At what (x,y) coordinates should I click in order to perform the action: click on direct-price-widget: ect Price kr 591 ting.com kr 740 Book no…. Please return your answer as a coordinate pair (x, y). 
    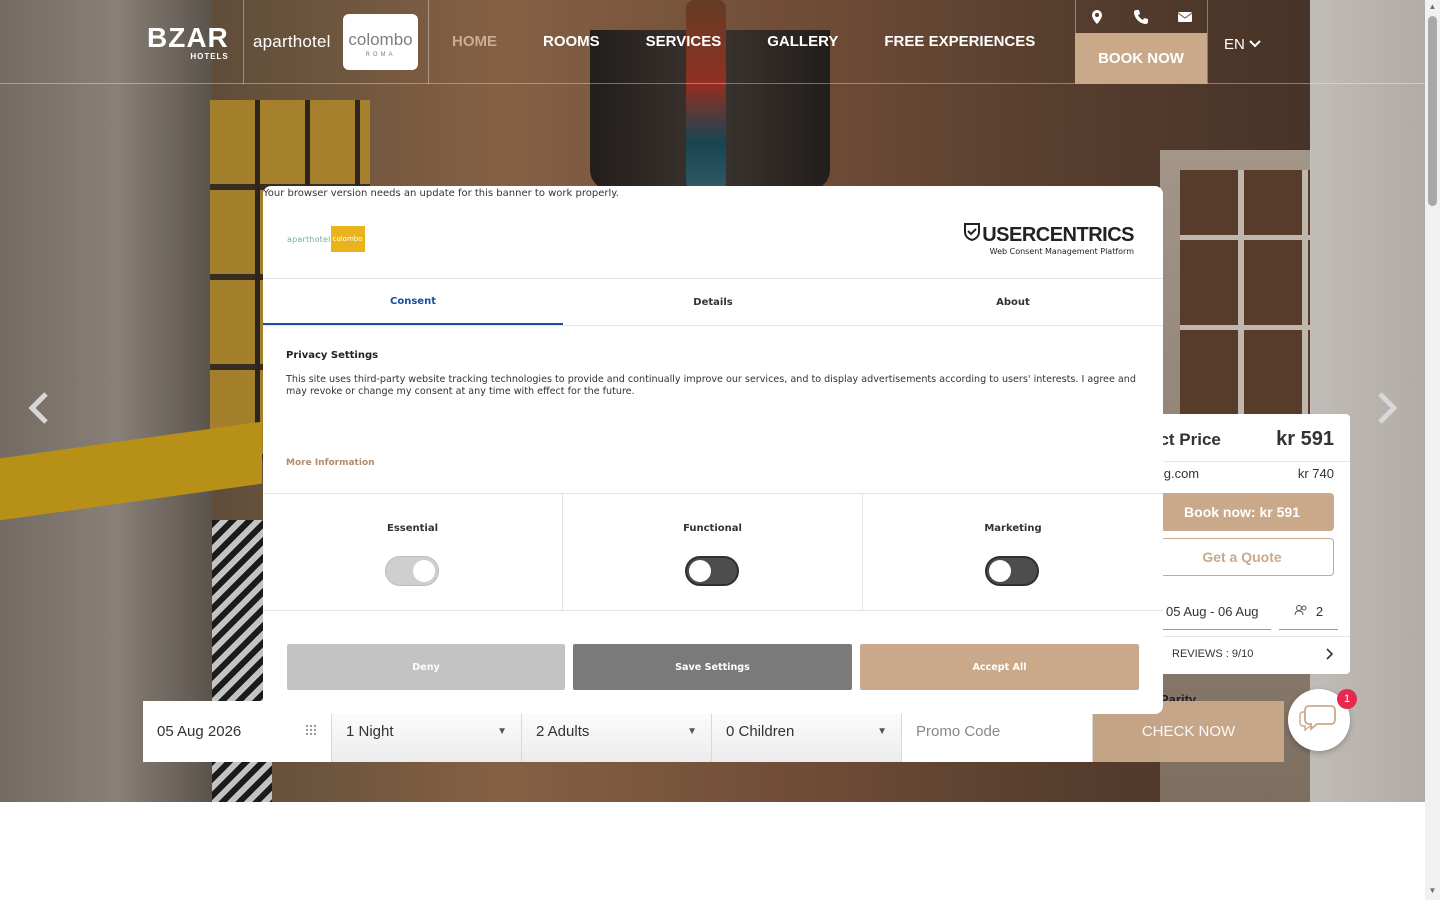
    Looking at the image, I should click on (1242, 544).